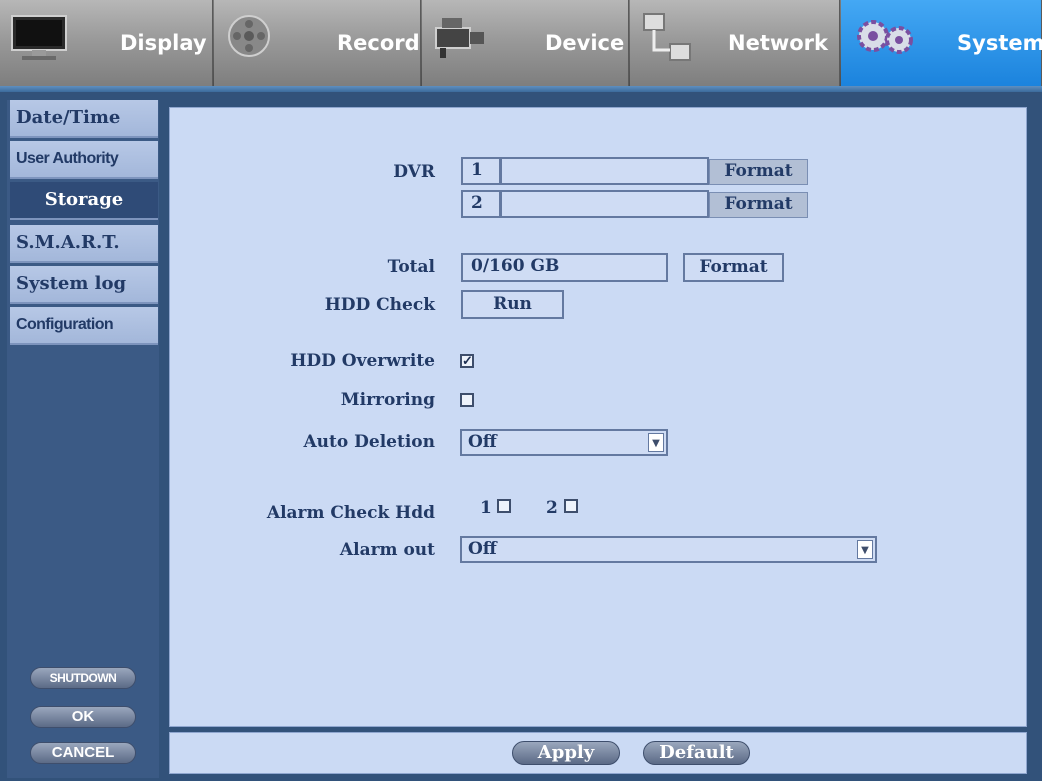  What do you see at coordinates (411, 267) in the screenshot?
I see `total-label: Total` at bounding box center [411, 267].